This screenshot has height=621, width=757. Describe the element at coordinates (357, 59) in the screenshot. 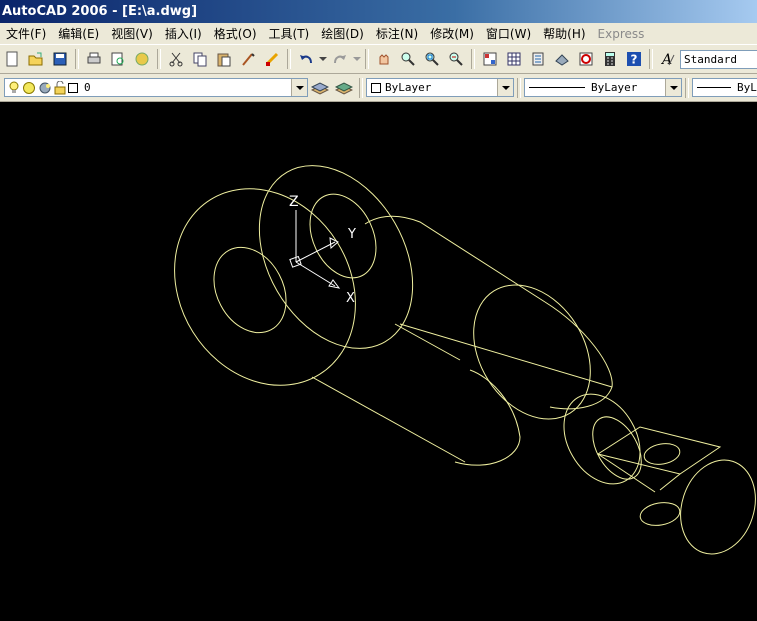

I see `redo-dropdown-icon` at that location.